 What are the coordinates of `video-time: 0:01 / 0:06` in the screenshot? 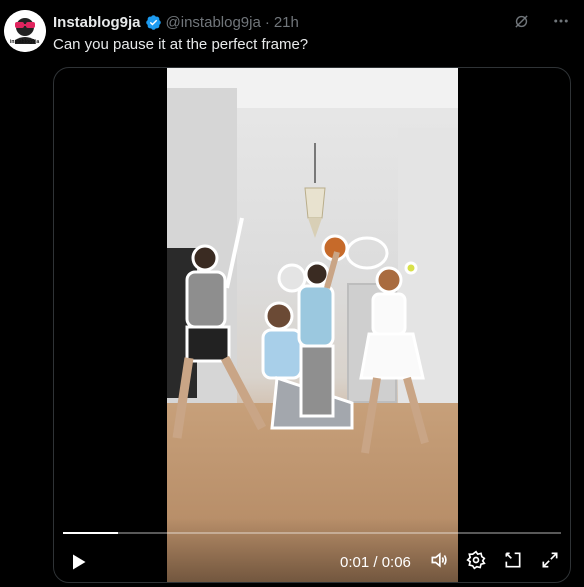 It's located at (375, 562).